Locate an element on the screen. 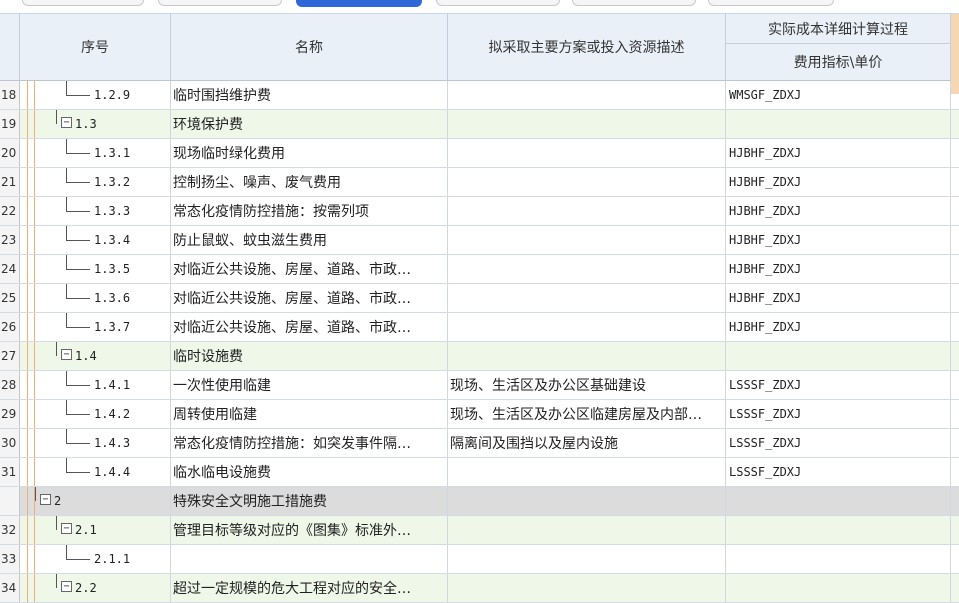 The width and height of the screenshot is (959, 603). seq-cell: −2.2 is located at coordinates (95, 588).